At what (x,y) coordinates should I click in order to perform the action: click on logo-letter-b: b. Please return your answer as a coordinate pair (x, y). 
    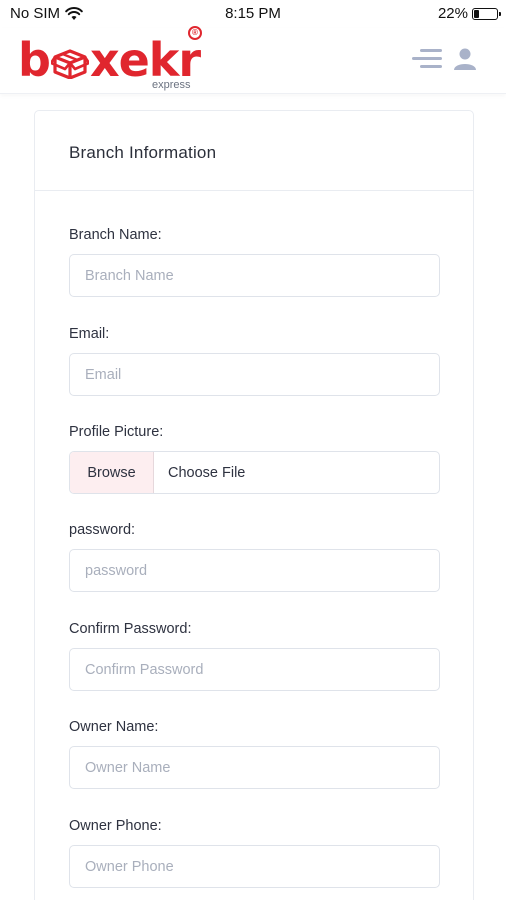
    Looking at the image, I should click on (34, 60).